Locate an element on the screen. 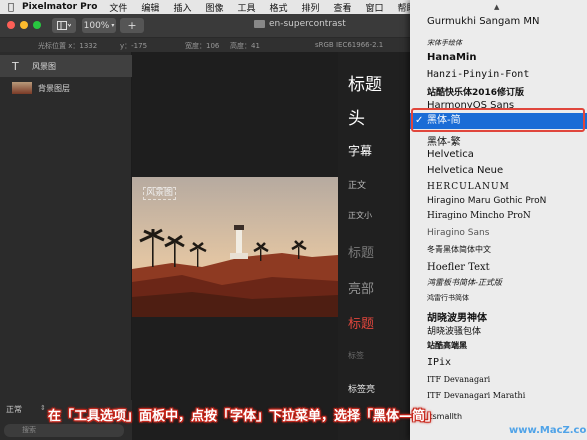  sidebar-icon is located at coordinates (64, 25).